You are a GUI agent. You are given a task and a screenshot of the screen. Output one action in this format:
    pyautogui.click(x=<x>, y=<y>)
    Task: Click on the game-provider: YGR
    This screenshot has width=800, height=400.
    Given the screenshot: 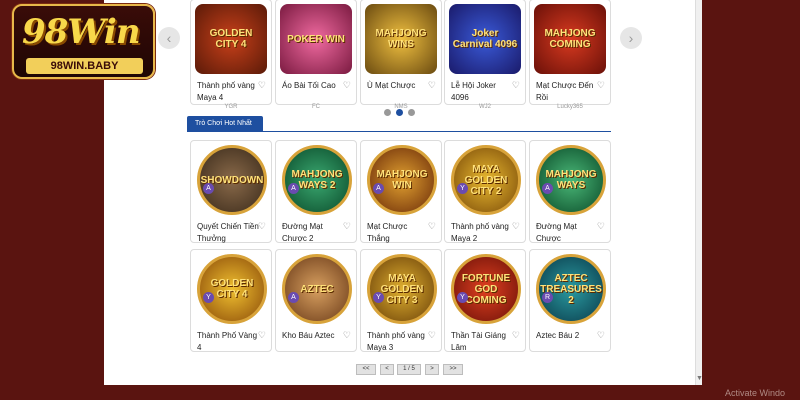 What is the action you would take?
    pyautogui.click(x=231, y=107)
    